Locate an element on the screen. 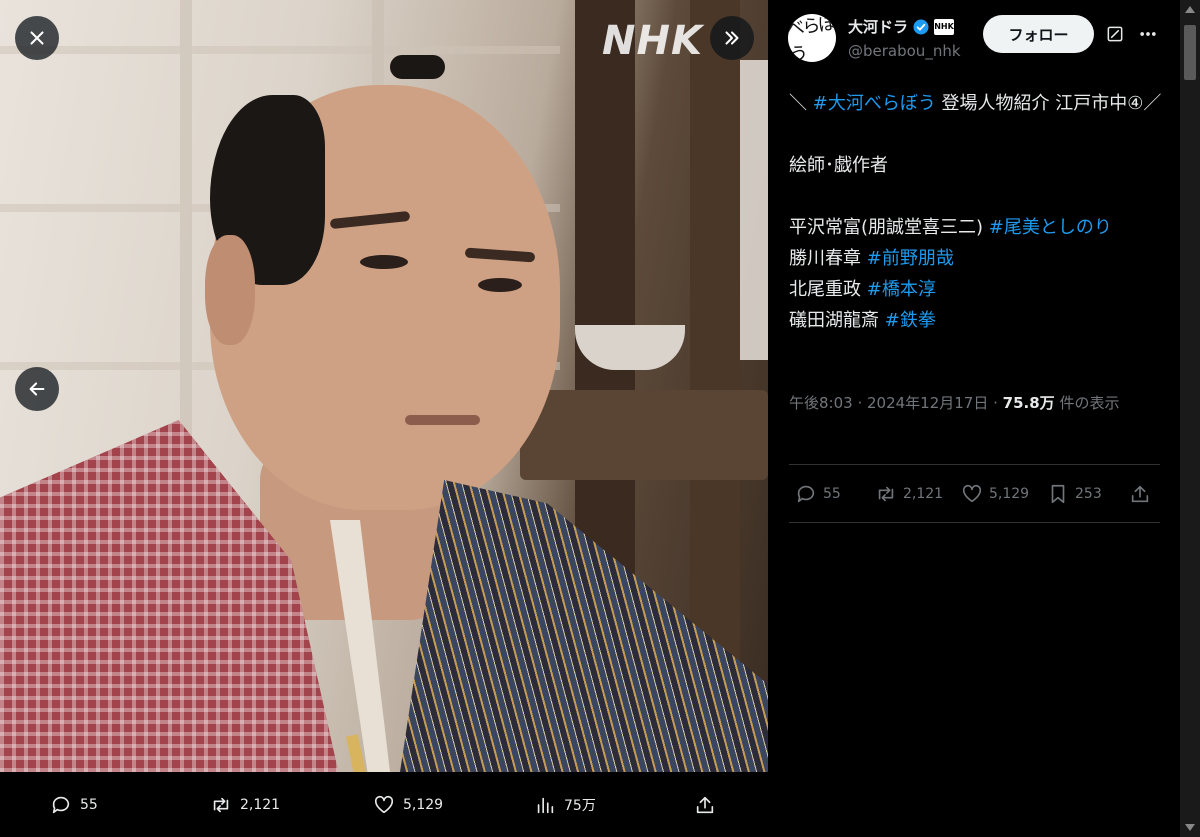  reply-count: 55 is located at coordinates (832, 494).